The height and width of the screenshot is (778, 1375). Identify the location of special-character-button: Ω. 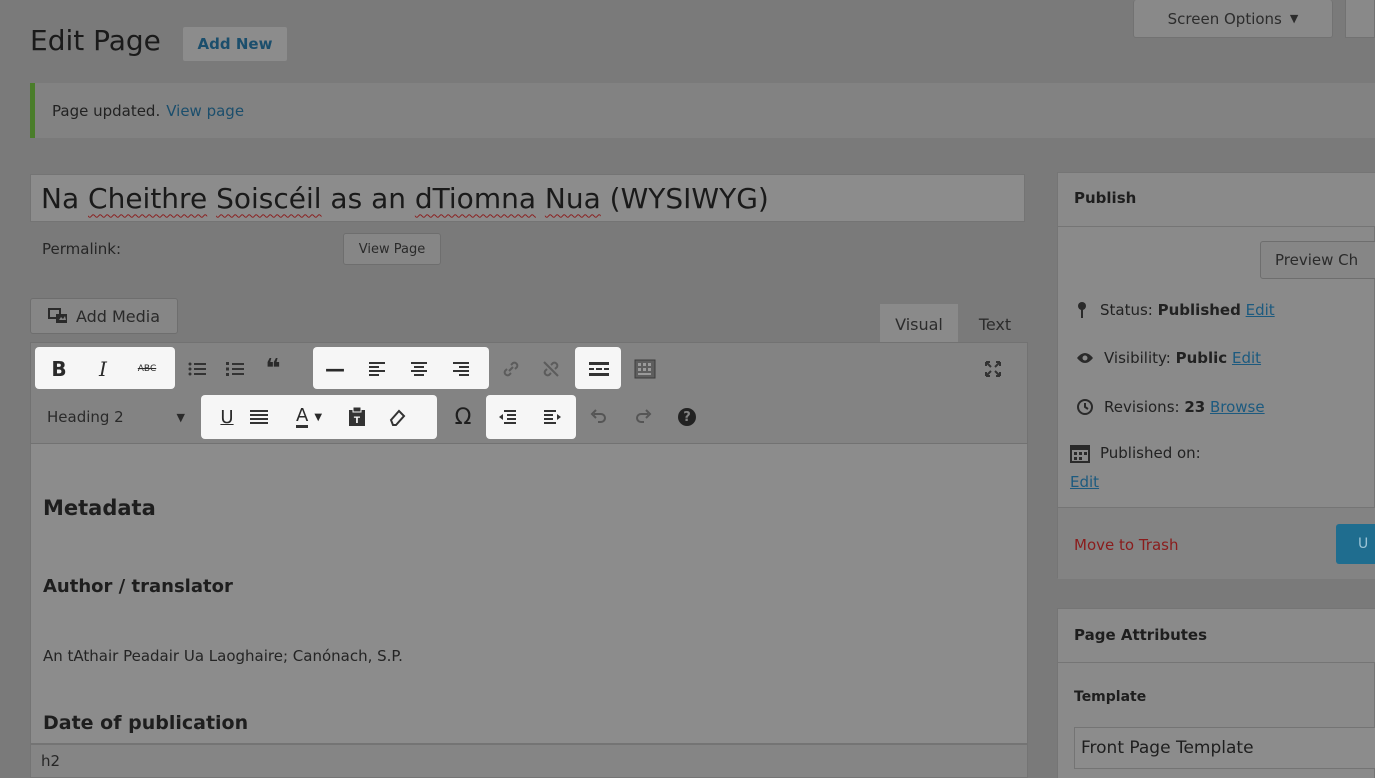
(463, 417).